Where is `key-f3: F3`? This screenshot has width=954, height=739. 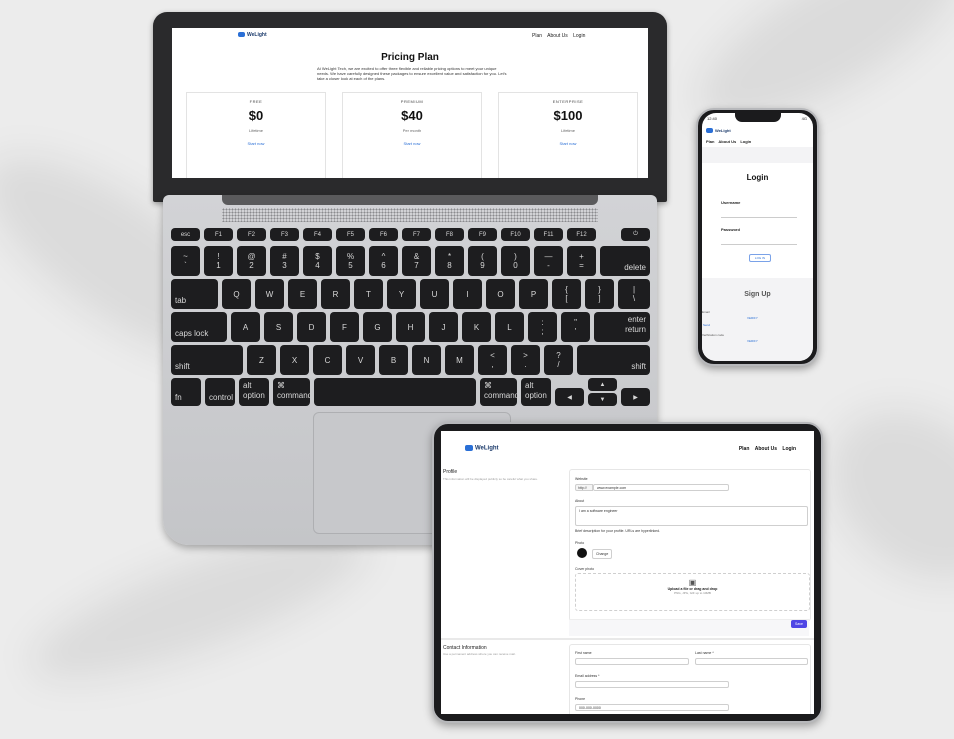
key-f3: F3 is located at coordinates (284, 234).